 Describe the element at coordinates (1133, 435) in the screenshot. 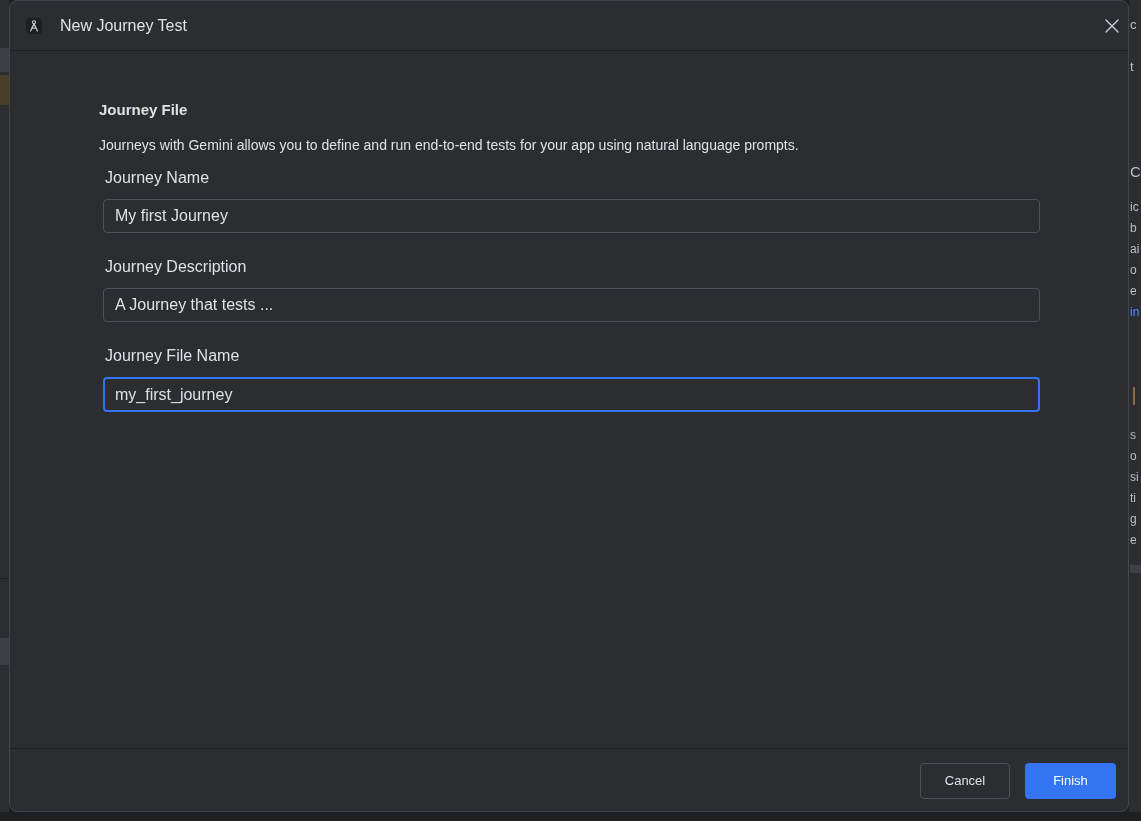

I see `text-fragment: s` at that location.